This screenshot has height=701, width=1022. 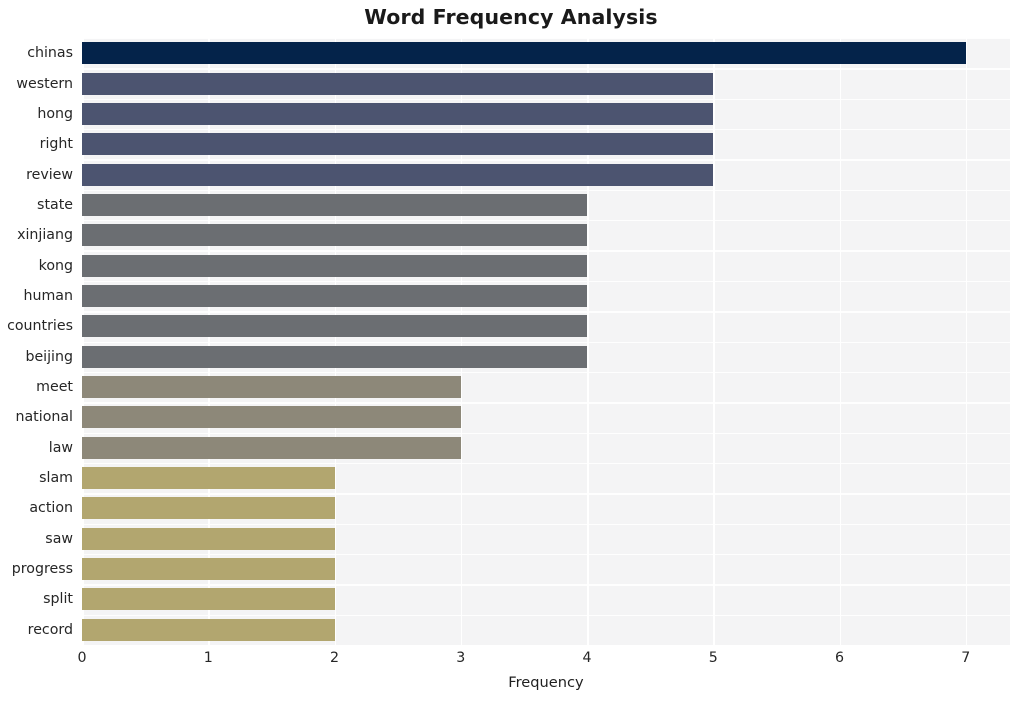 What do you see at coordinates (335, 658) in the screenshot?
I see `x-tick-label: 2` at bounding box center [335, 658].